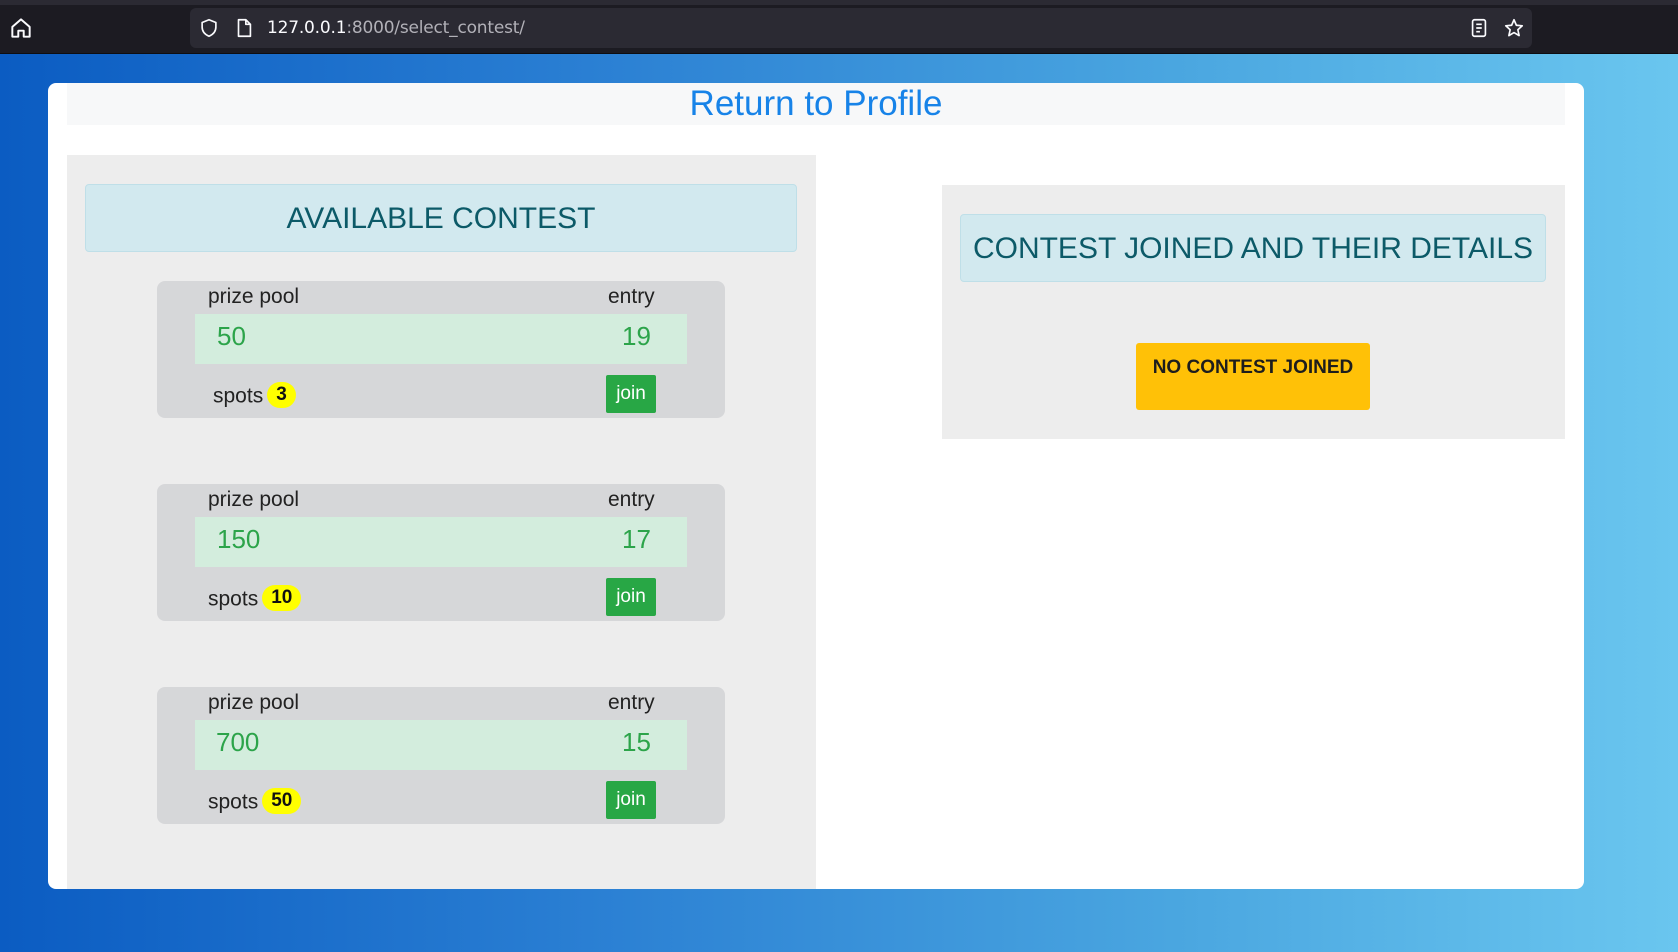 This screenshot has width=1678, height=952. I want to click on joined-contest-heading: CONTEST JOINED AND THEIR DETAILS, so click(1253, 248).